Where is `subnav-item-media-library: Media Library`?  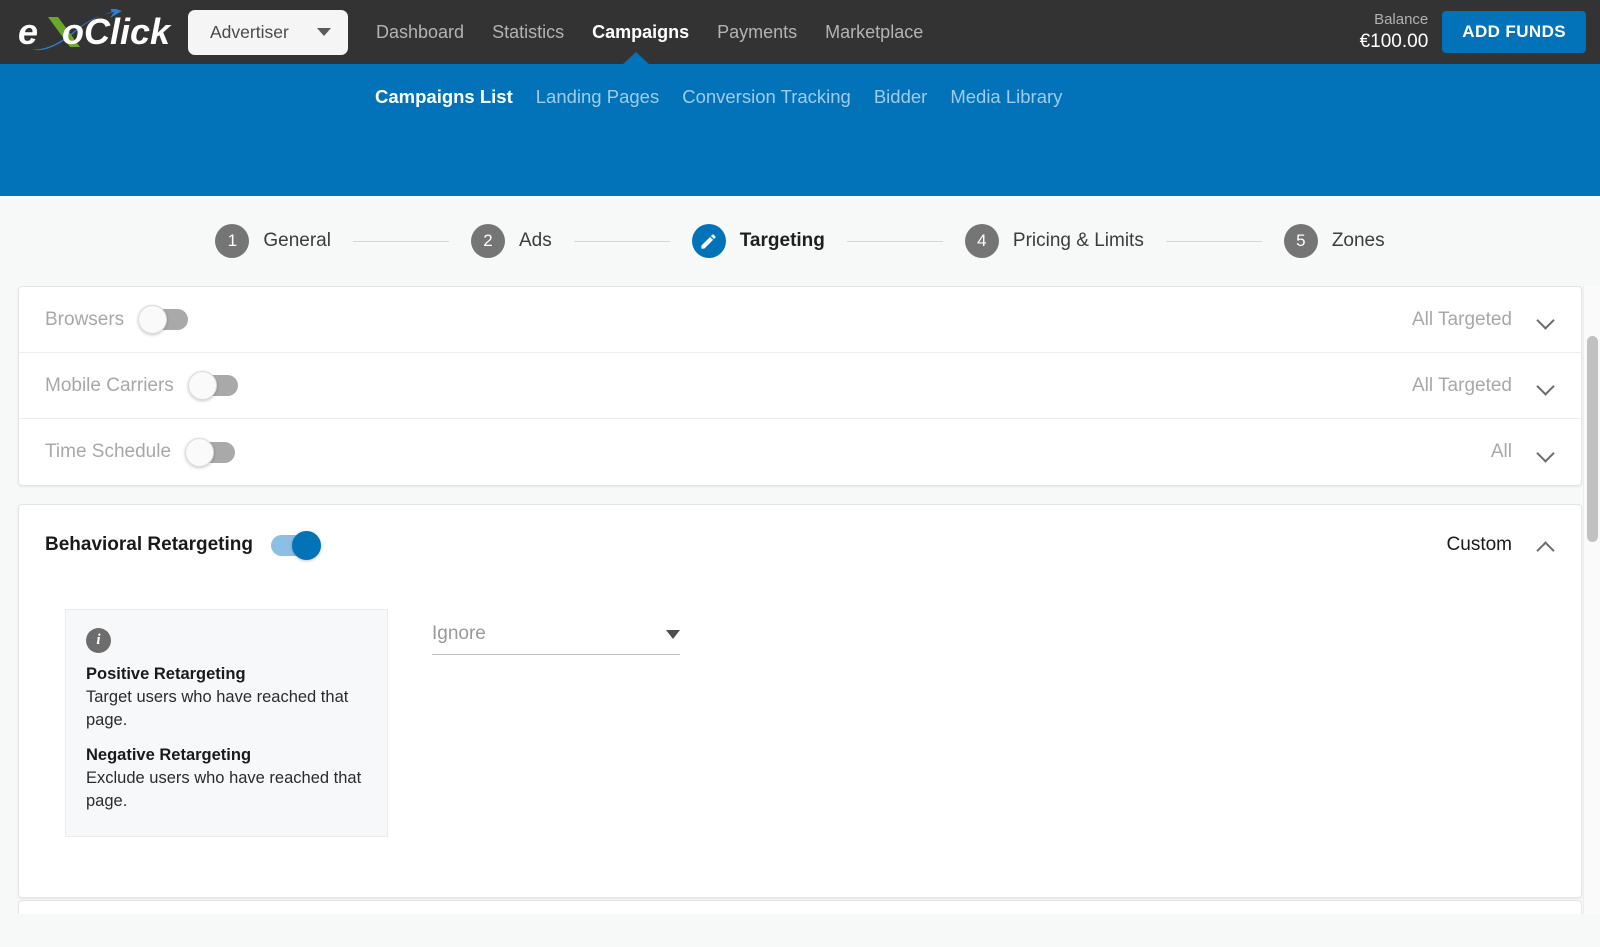
subnav-item-media-library: Media Library is located at coordinates (1006, 97).